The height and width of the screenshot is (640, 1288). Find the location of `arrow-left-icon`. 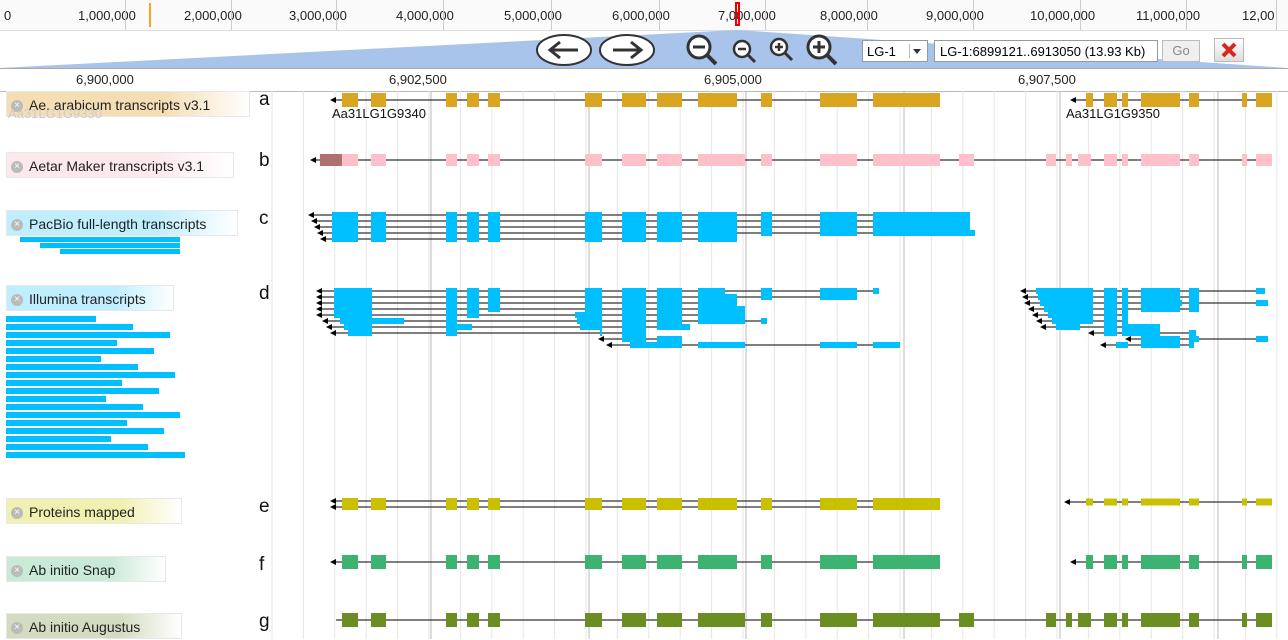

arrow-left-icon is located at coordinates (564, 50).